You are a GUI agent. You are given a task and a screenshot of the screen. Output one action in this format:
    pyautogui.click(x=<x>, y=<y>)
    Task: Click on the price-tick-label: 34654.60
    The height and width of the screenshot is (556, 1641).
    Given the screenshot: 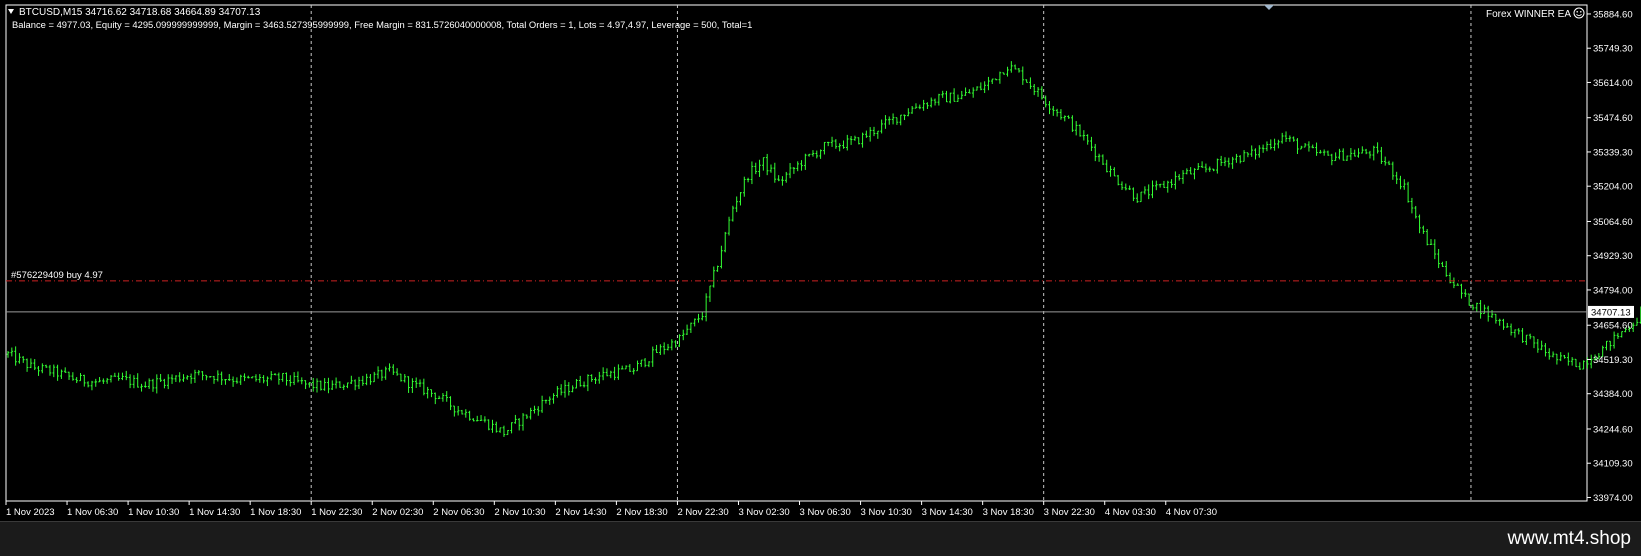 What is the action you would take?
    pyautogui.click(x=1613, y=326)
    